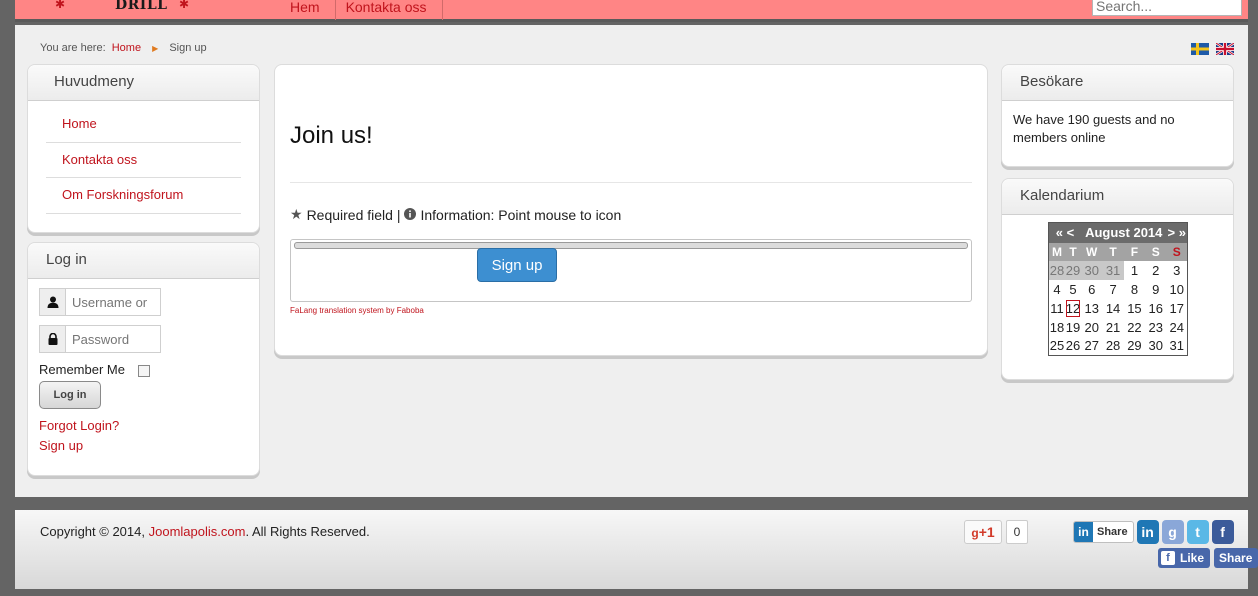 This screenshot has height=596, width=1258. I want to click on password-field, so click(100, 339).